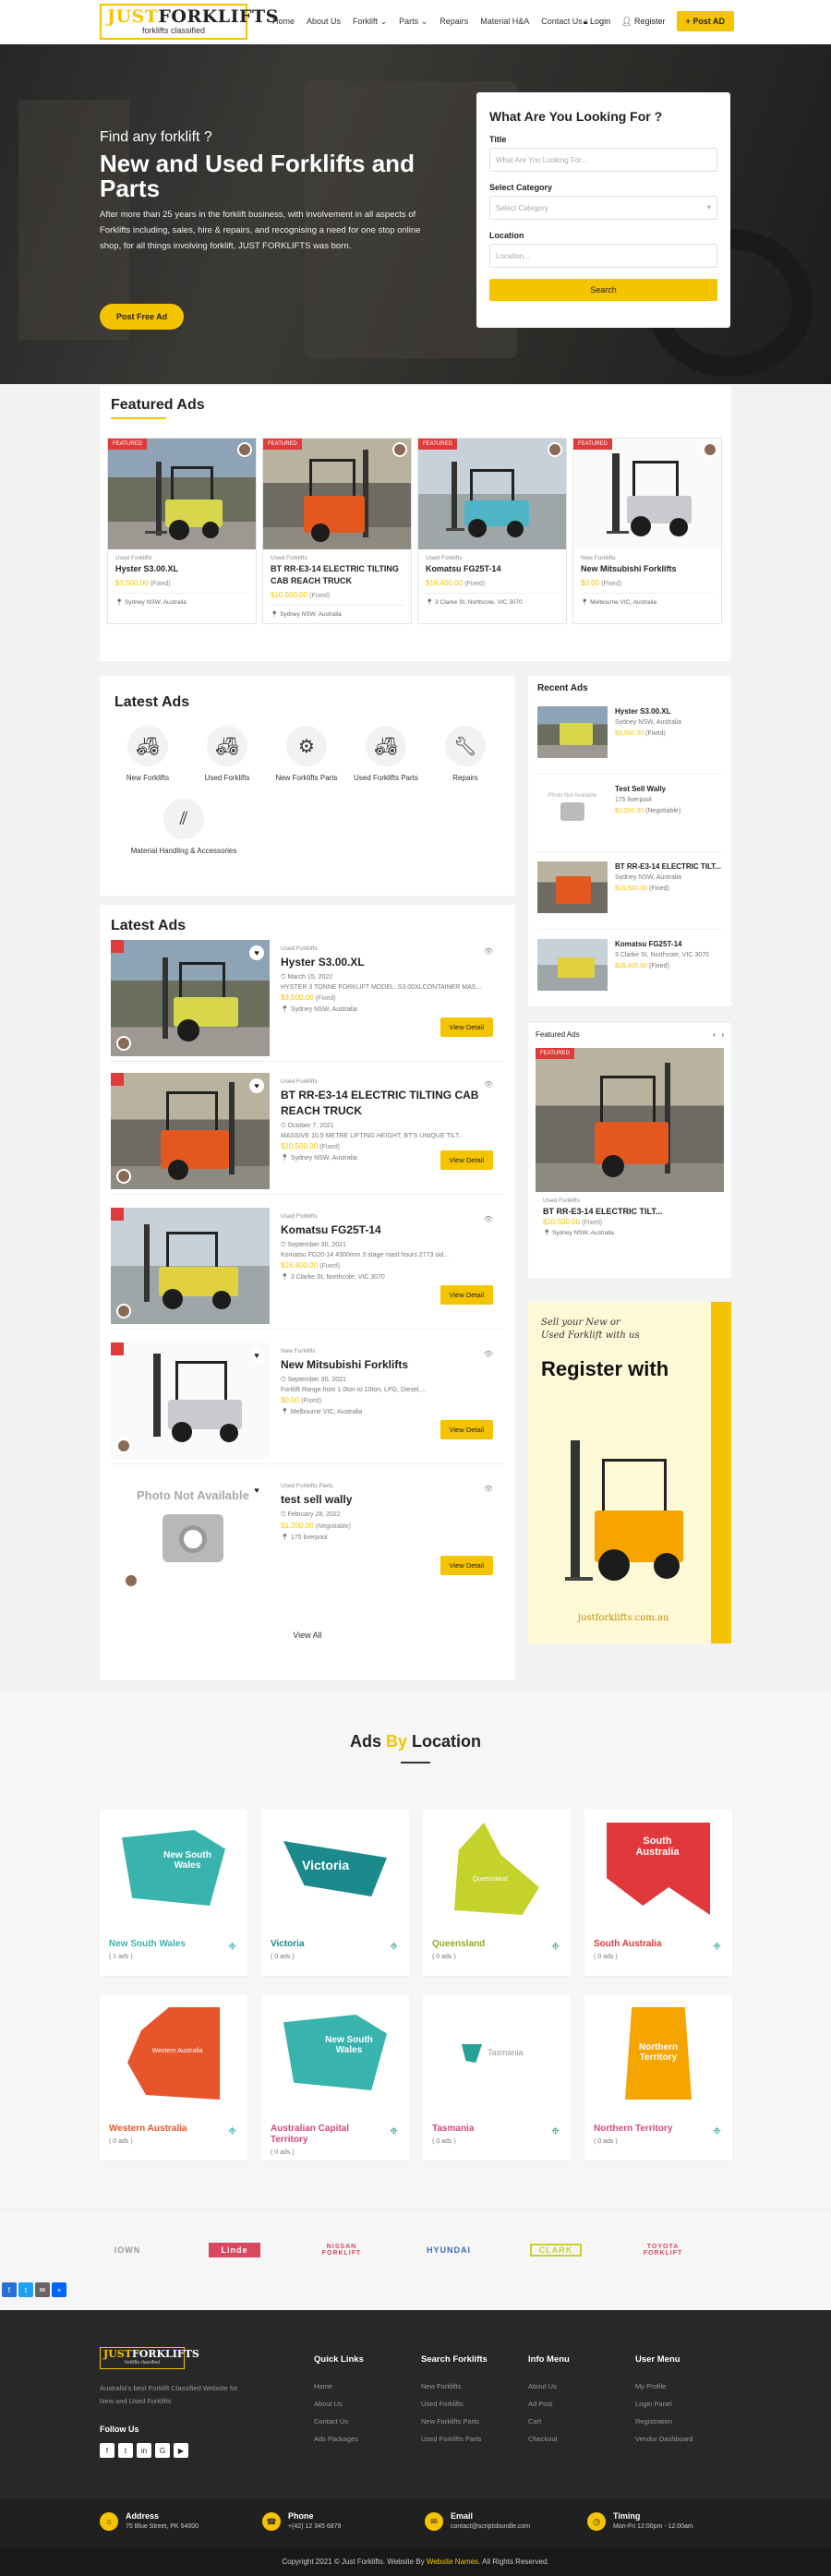  I want to click on footer-link: Home, so click(339, 2386).